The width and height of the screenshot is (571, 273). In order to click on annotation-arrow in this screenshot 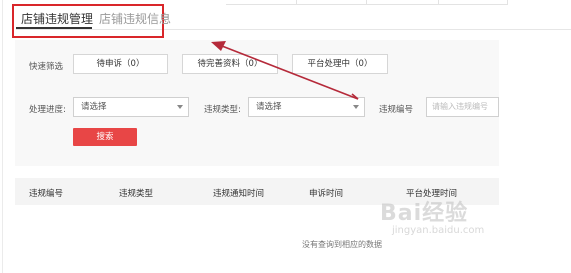, I will do `click(285, 70)`.